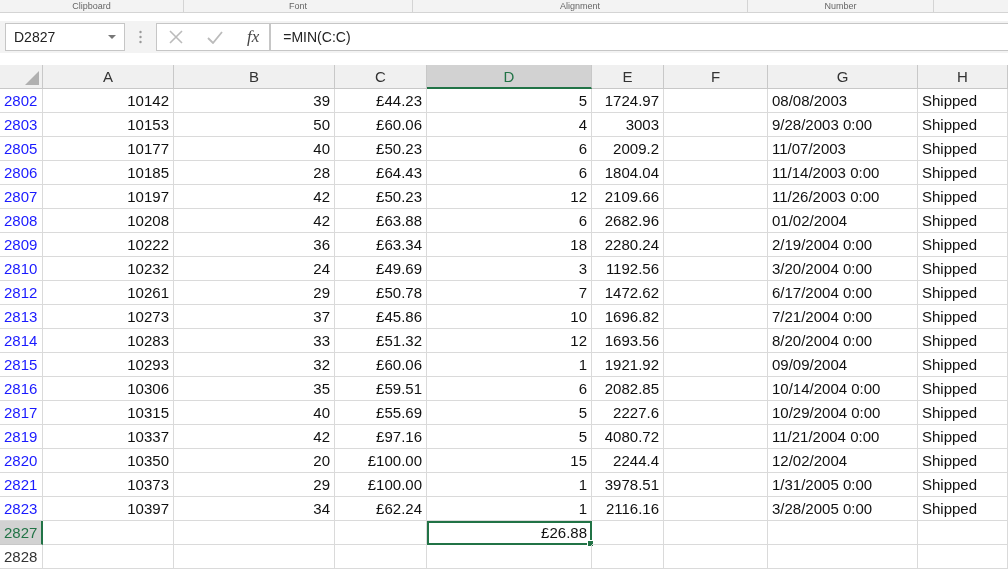  I want to click on column-header: A, so click(108, 77).